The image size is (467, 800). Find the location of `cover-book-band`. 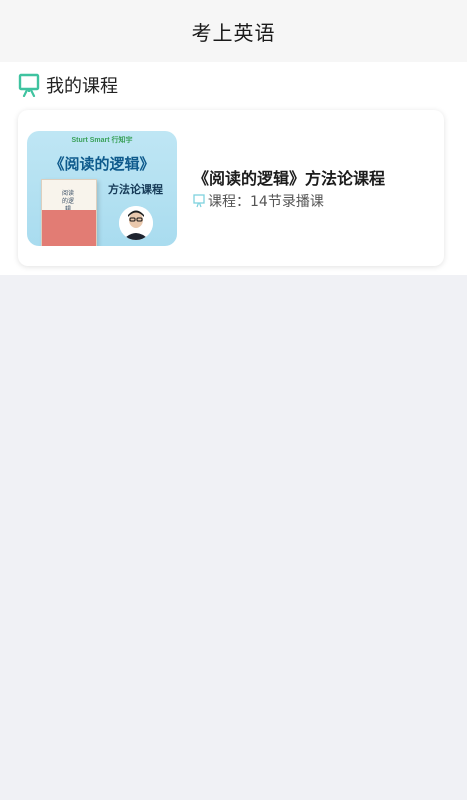

cover-book-band is located at coordinates (69, 227).